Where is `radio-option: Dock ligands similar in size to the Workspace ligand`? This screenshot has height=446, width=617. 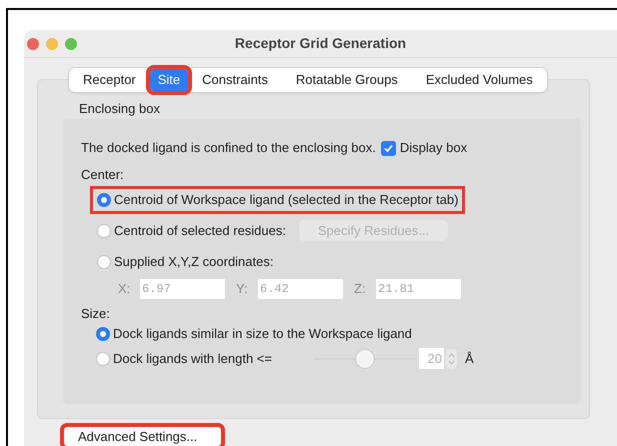
radio-option: Dock ligands similar in size to the Workspace ligand is located at coordinates (254, 333).